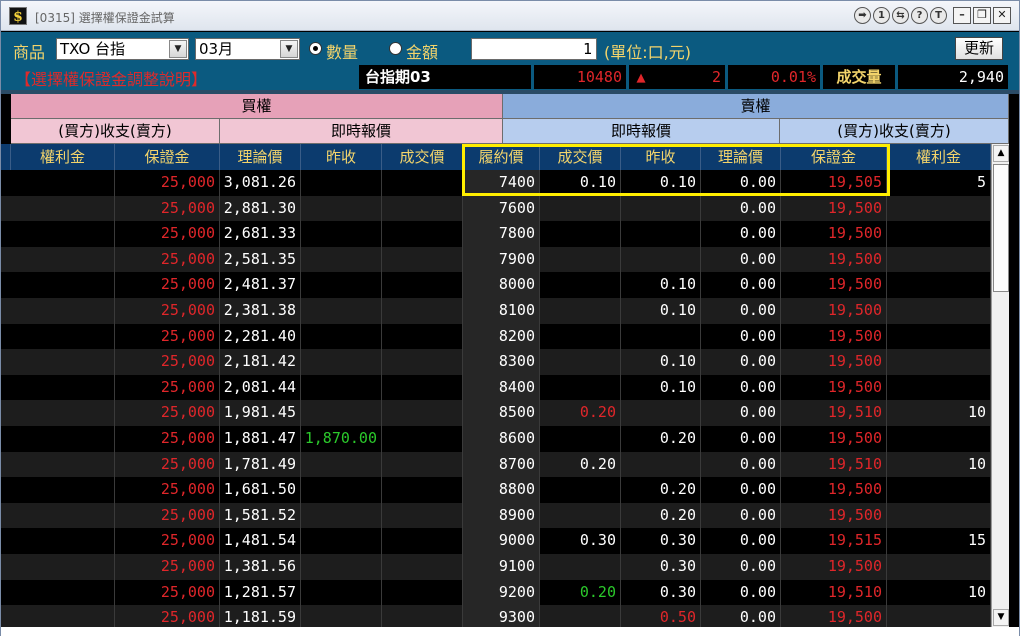 This screenshot has width=1020, height=636. I want to click on cell-call-theoretical: 2,881.30, so click(260, 208).